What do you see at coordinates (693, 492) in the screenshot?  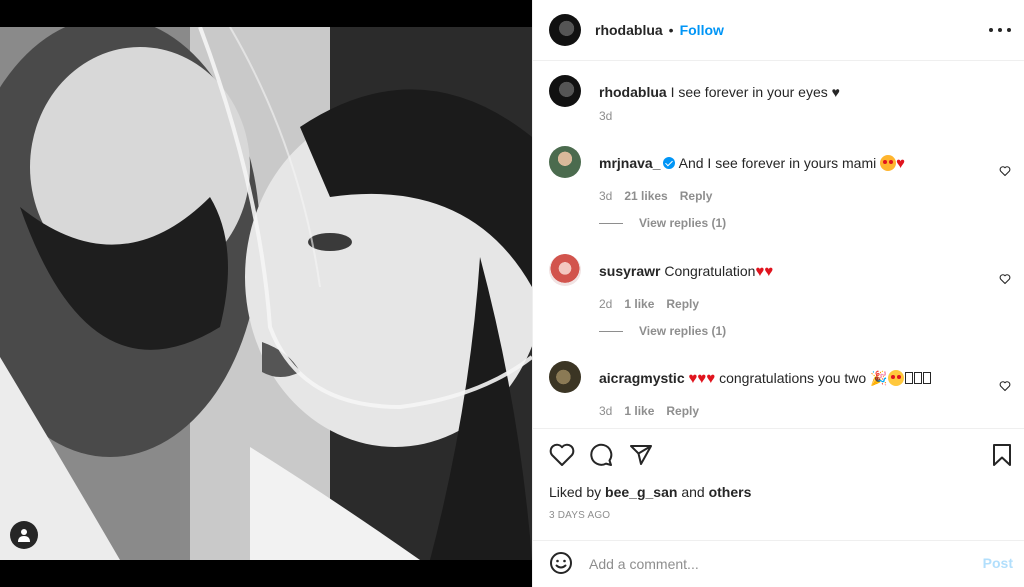 I see `liked-by-conjunction: and` at bounding box center [693, 492].